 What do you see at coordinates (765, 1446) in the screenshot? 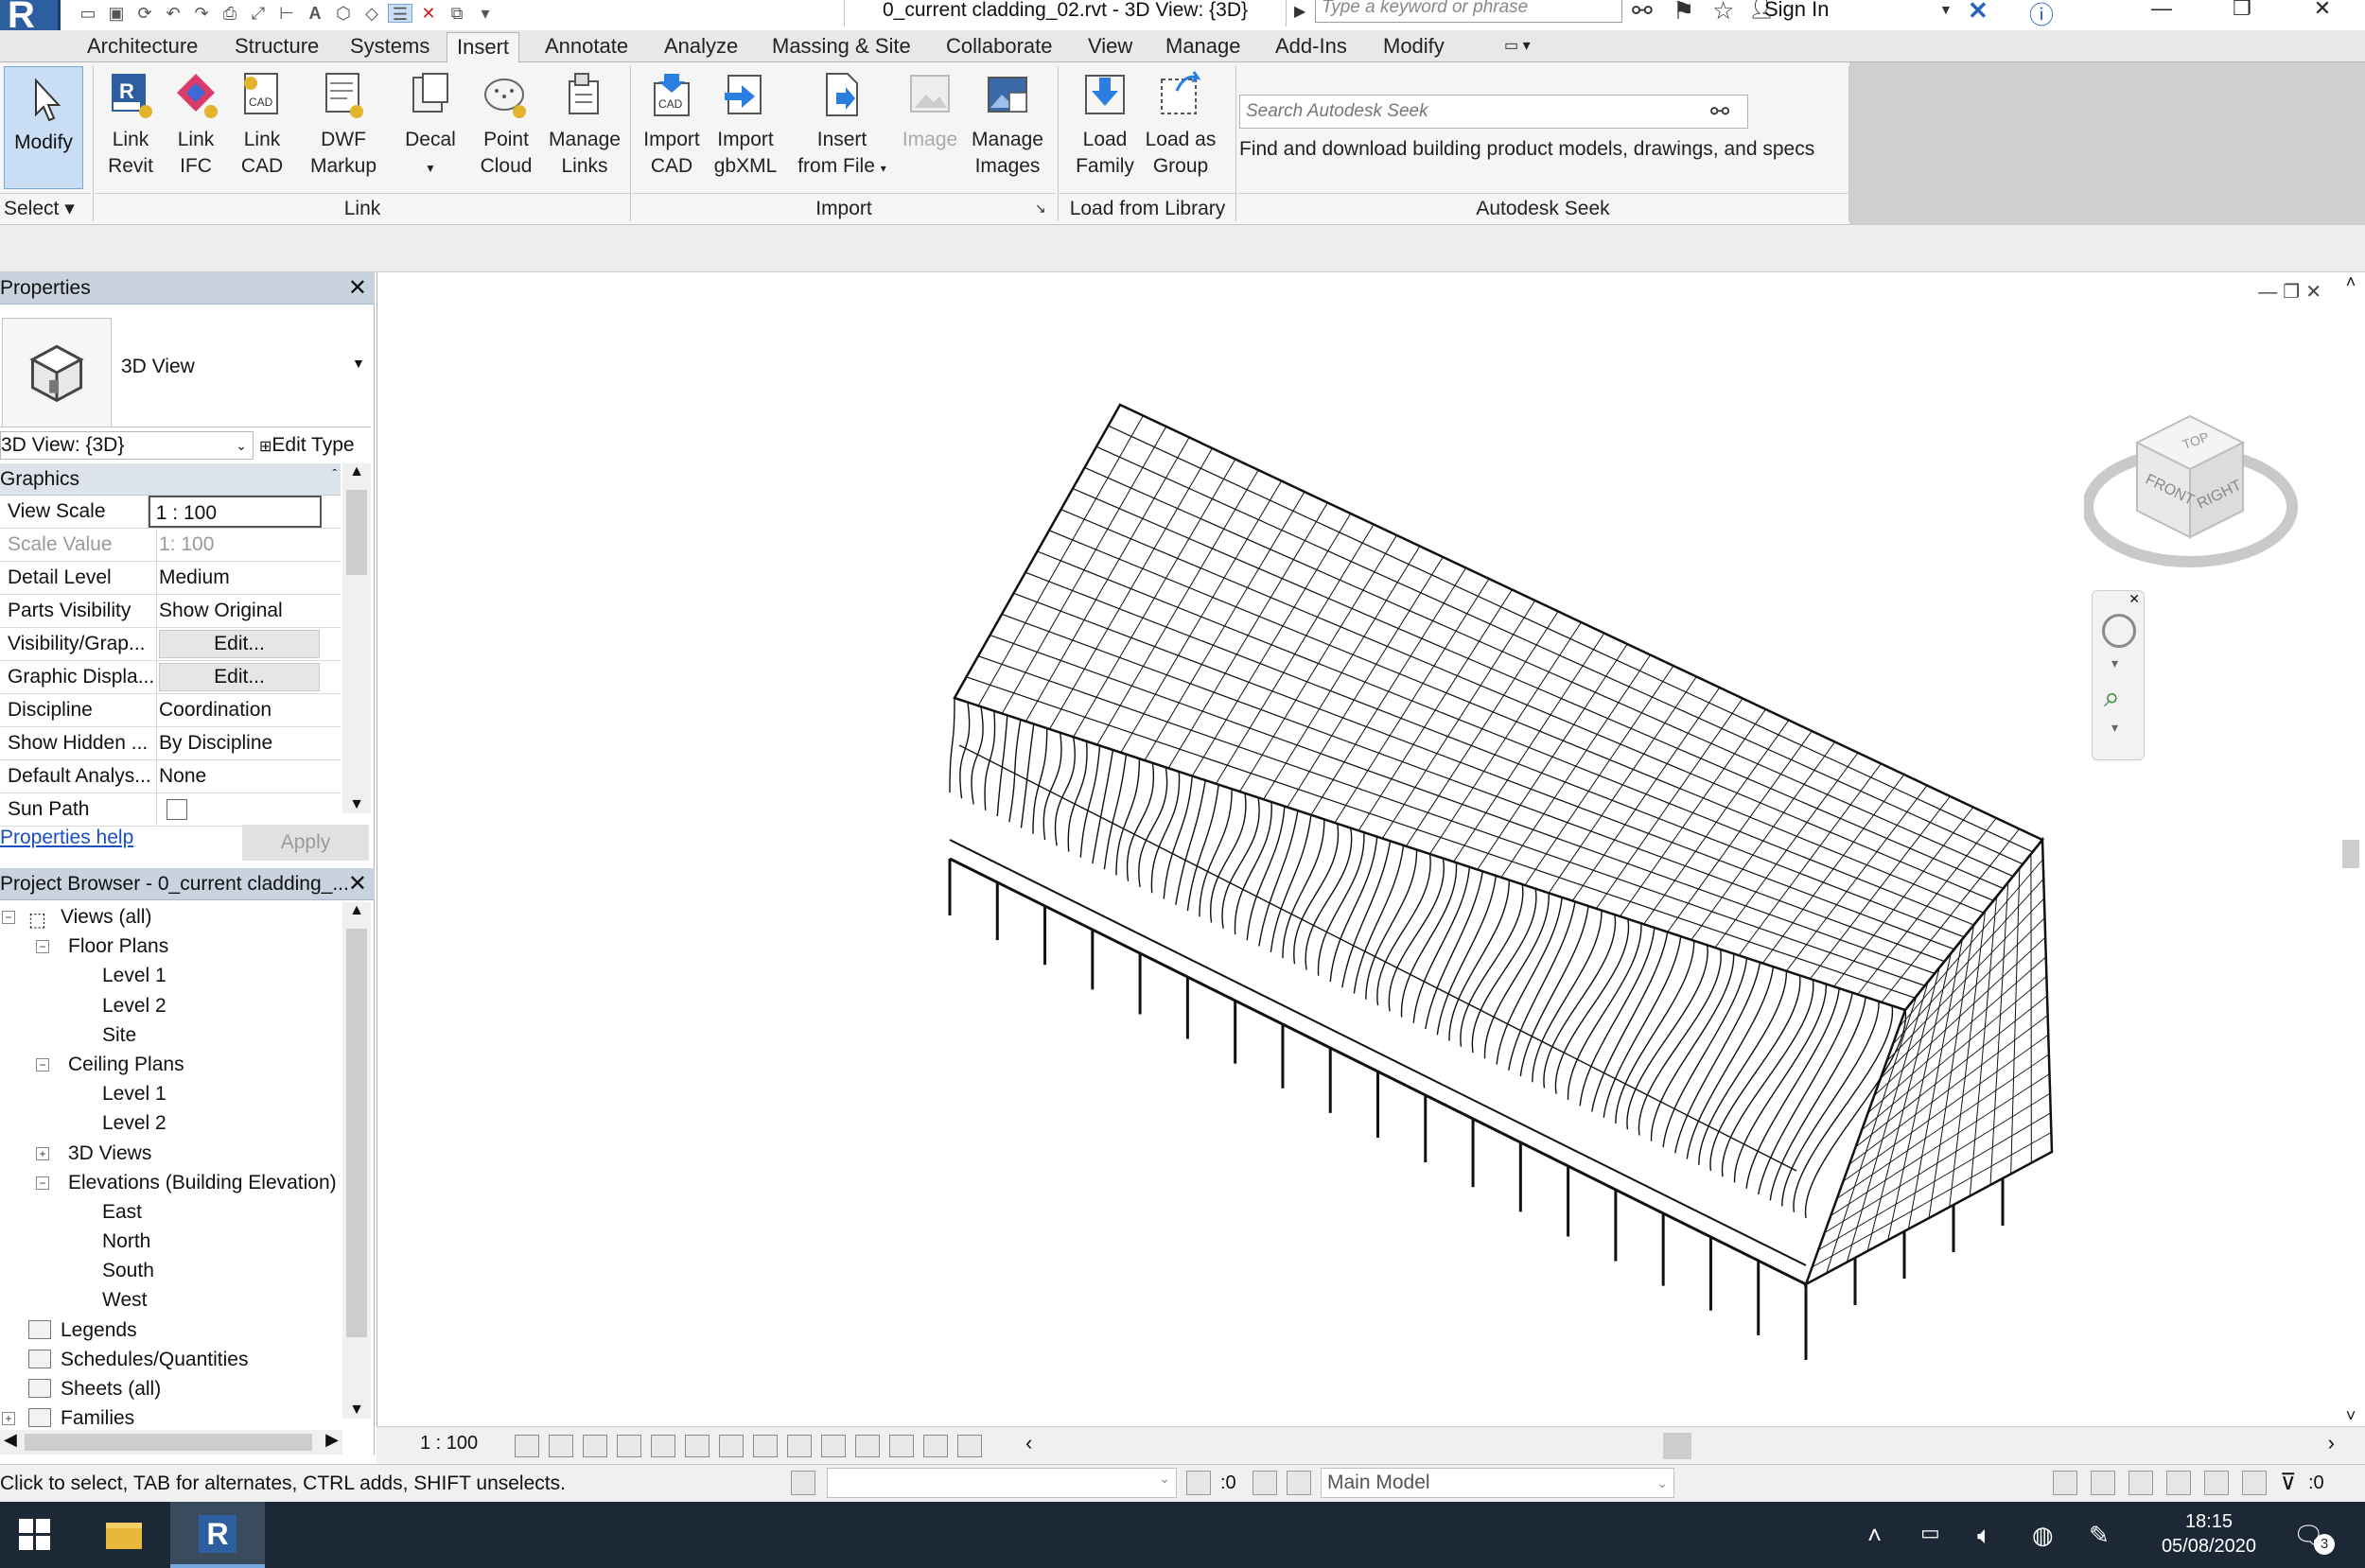
I see `lock-3d-view-icon` at bounding box center [765, 1446].